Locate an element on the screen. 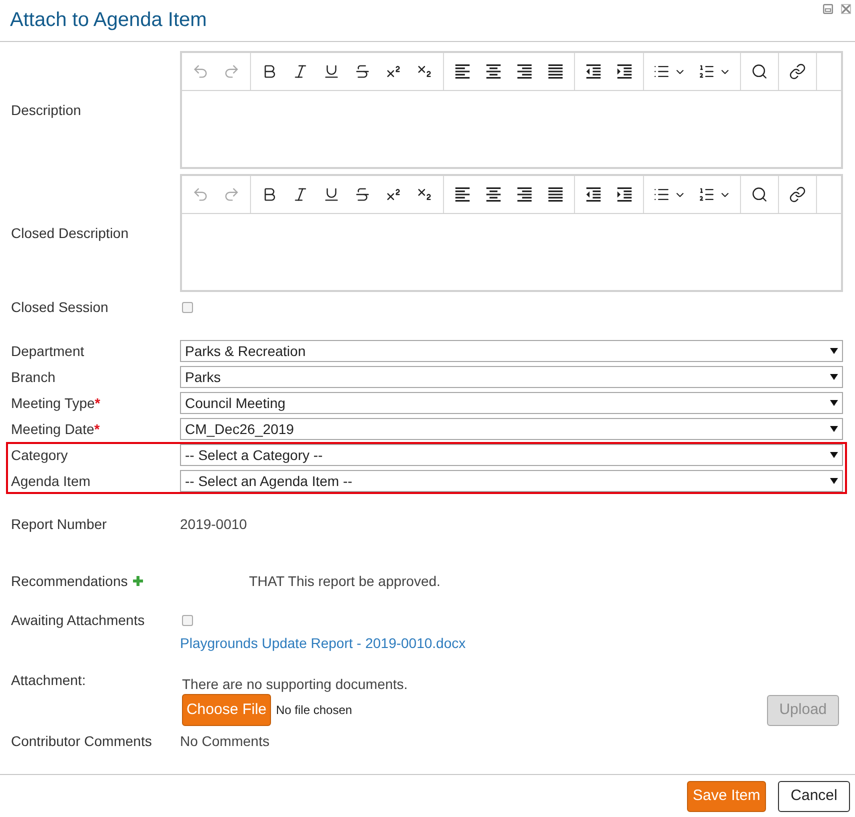  field-label: Report Number is located at coordinates (59, 524).